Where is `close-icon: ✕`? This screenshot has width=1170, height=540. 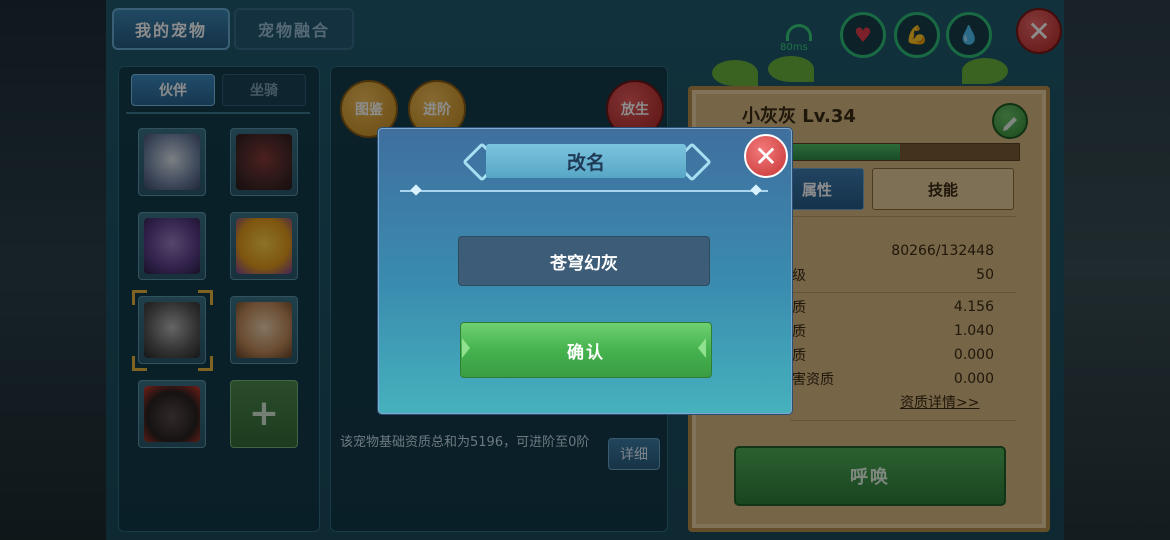
close-icon: ✕ is located at coordinates (766, 156).